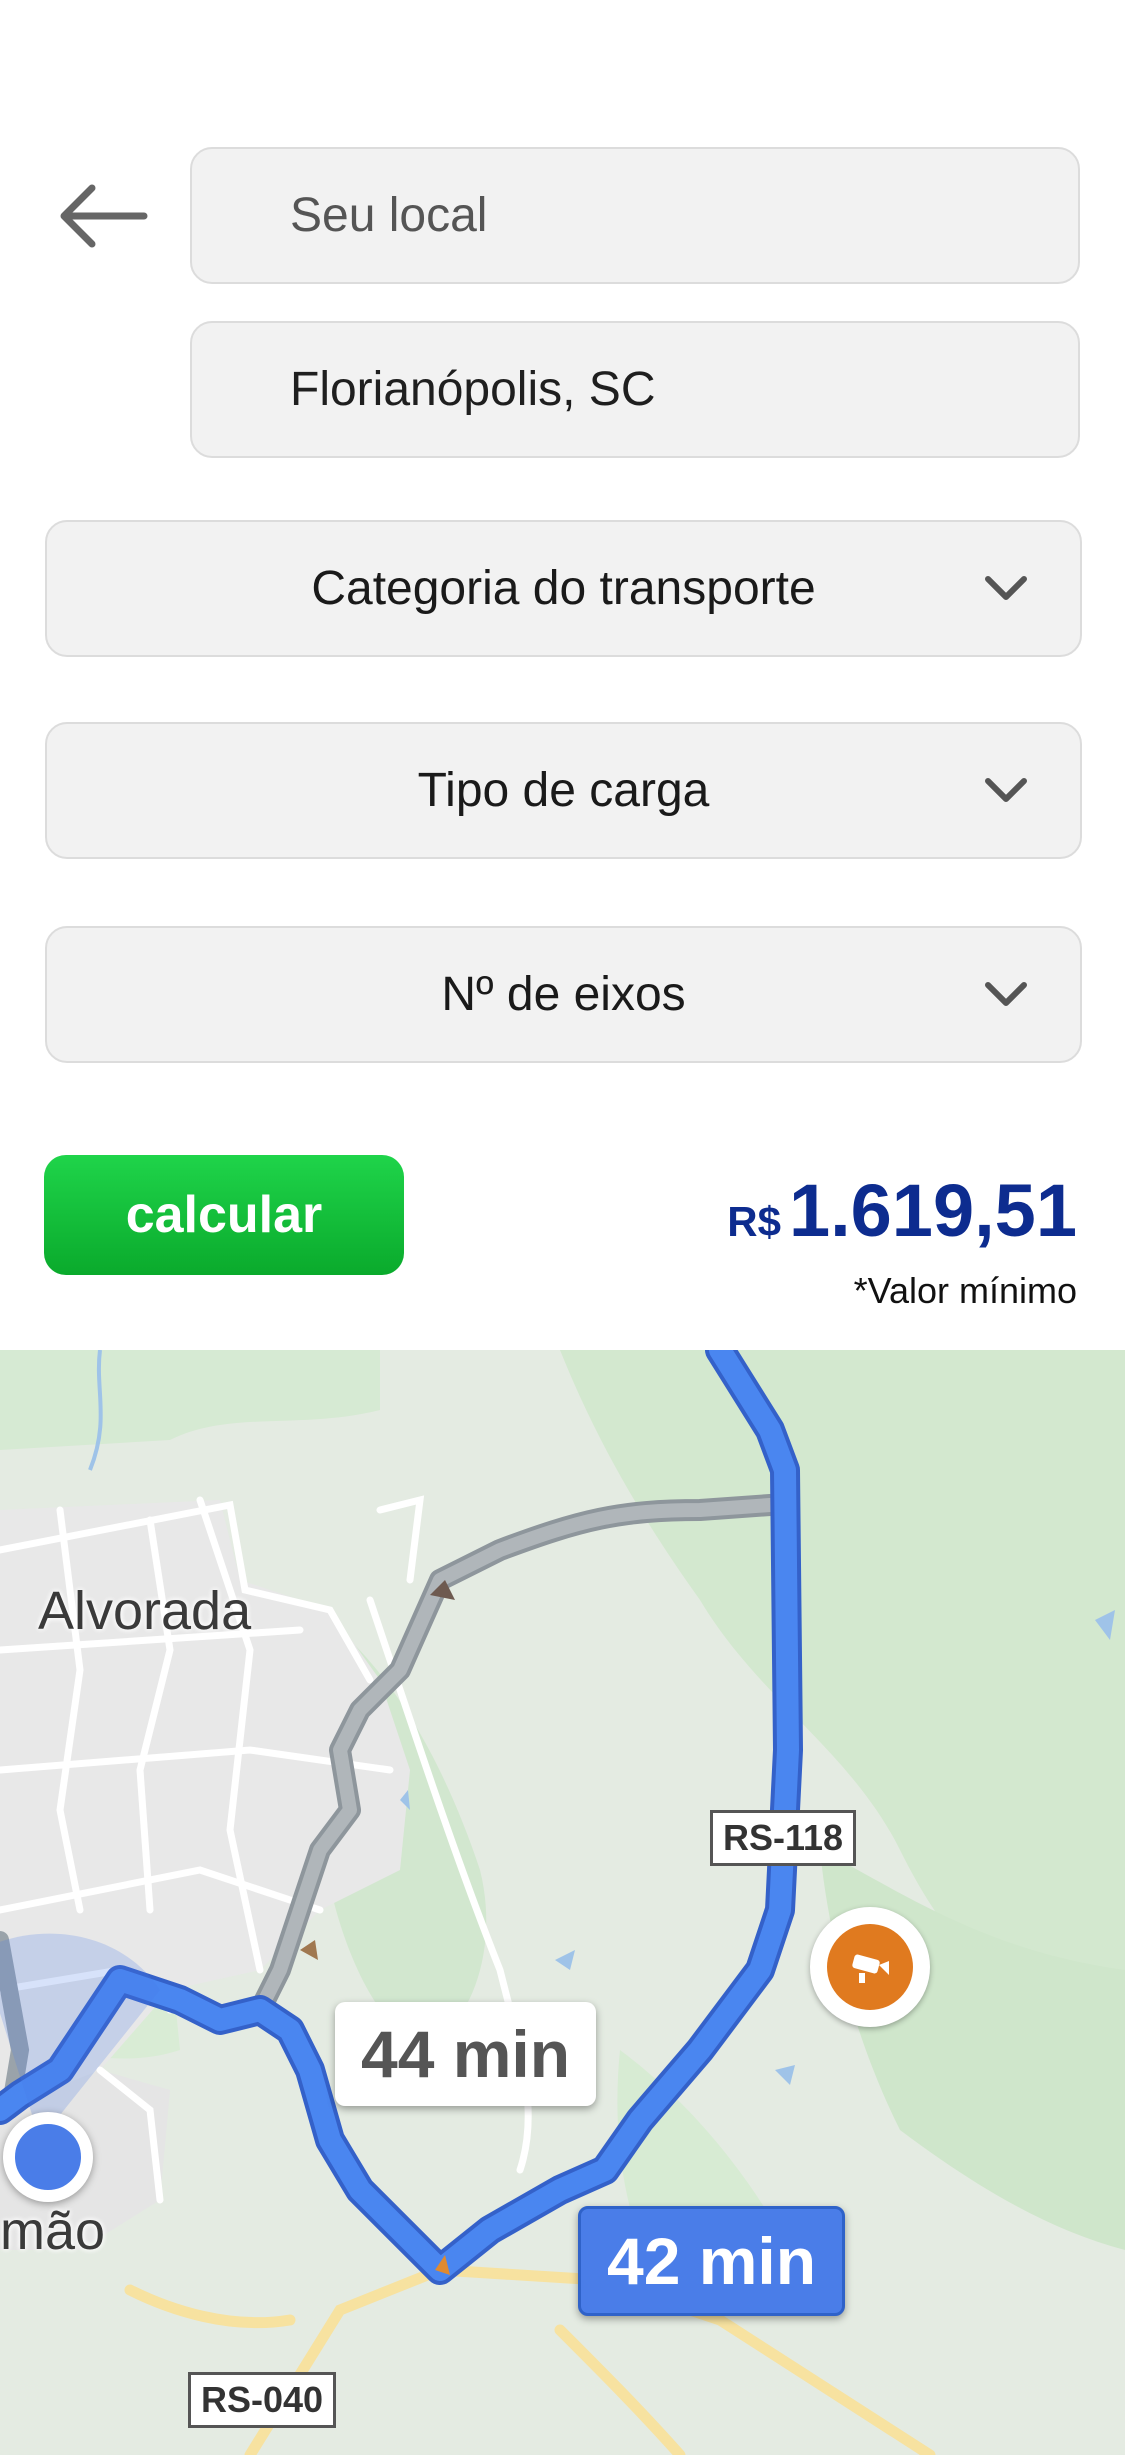  I want to click on price-result: R$ 1.619,51, so click(902, 1210).